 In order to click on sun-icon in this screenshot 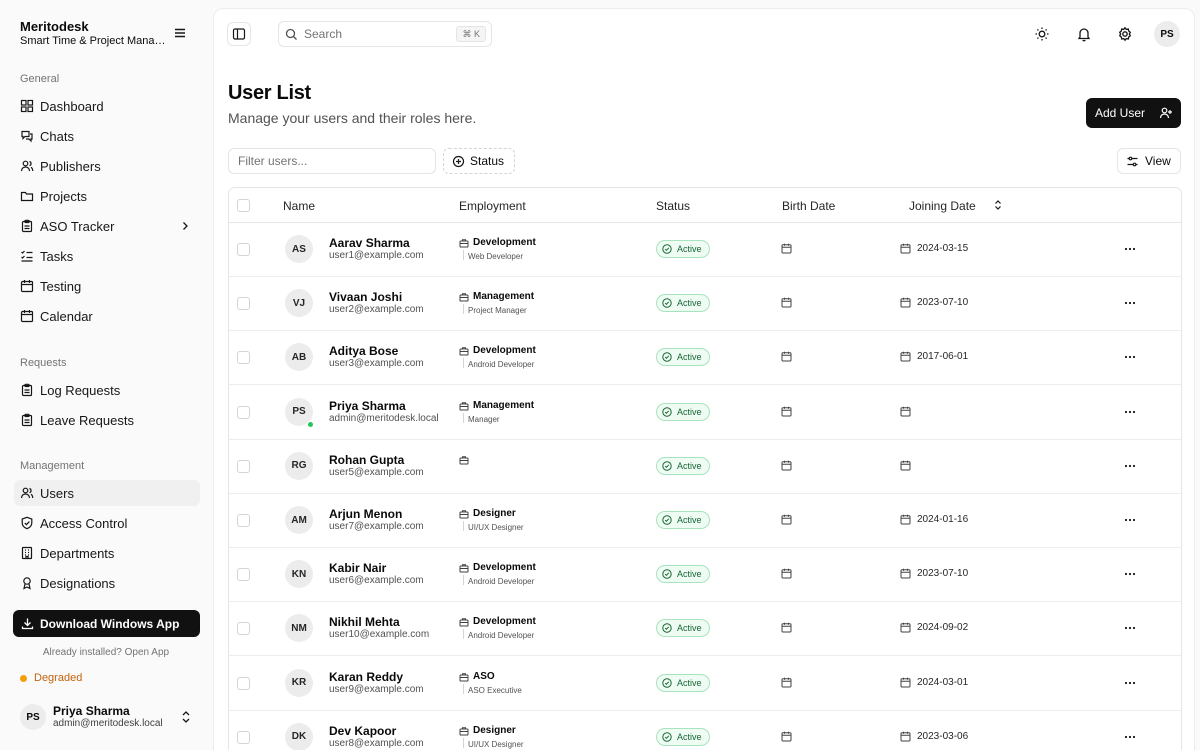, I will do `click(1042, 34)`.